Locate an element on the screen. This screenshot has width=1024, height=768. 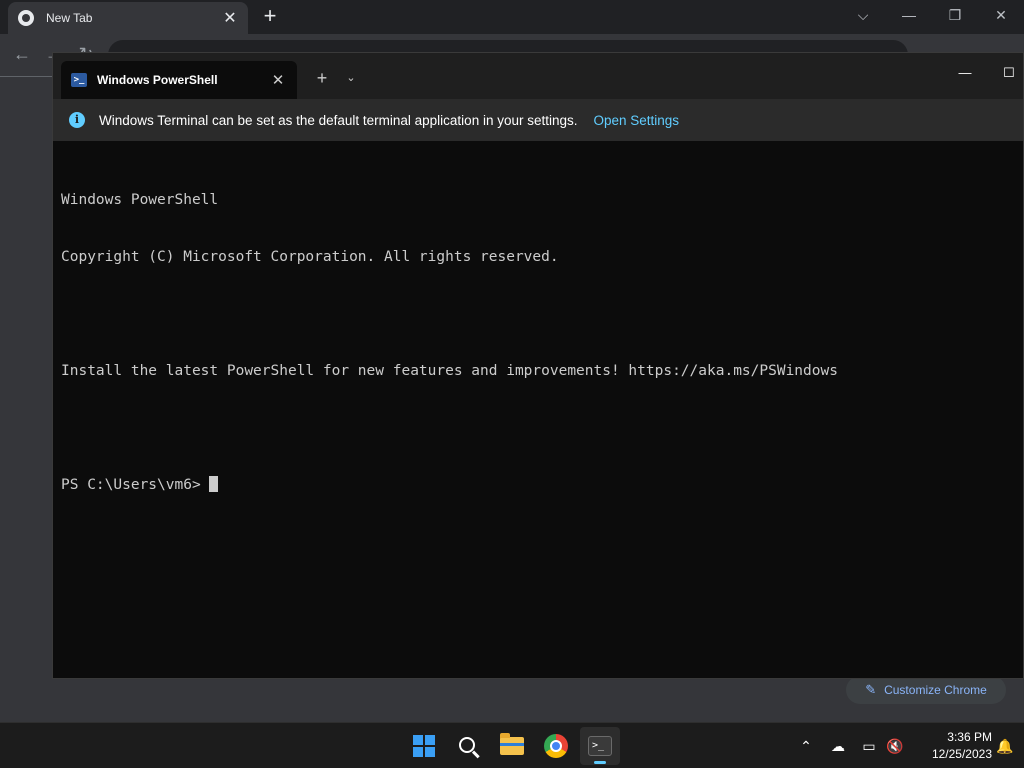
chrome-tabstrip: New Tab ✕ + ⌵ — ❐ ✕ is located at coordinates (512, 17).